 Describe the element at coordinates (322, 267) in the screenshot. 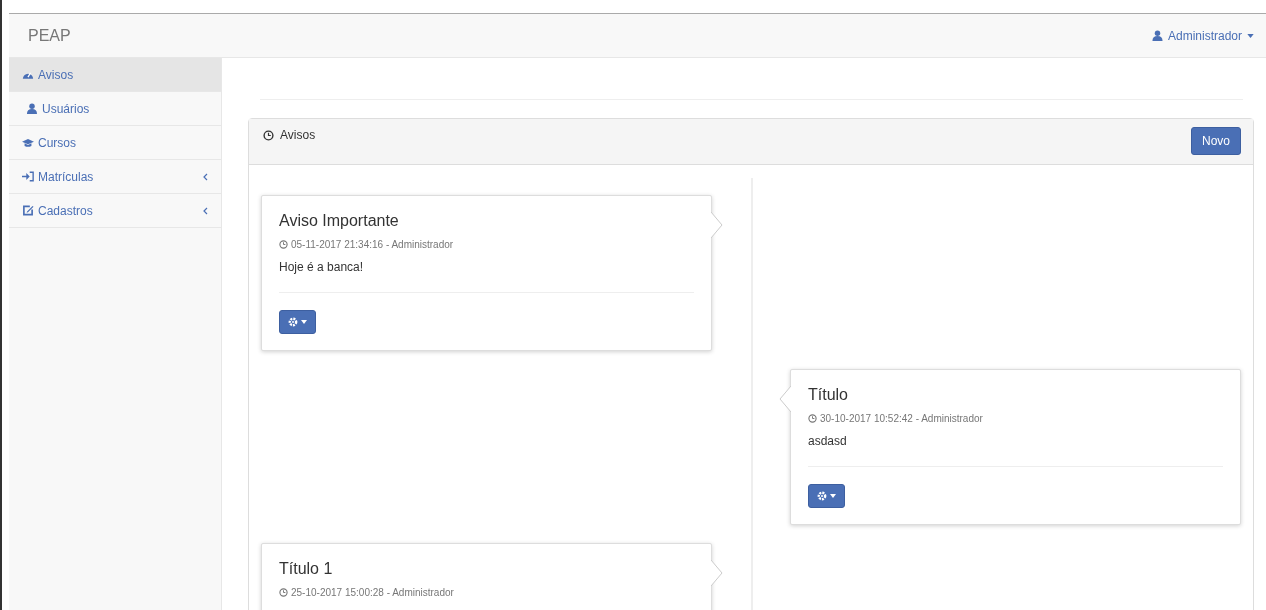

I see `card-text: Hoje é a banca!` at that location.